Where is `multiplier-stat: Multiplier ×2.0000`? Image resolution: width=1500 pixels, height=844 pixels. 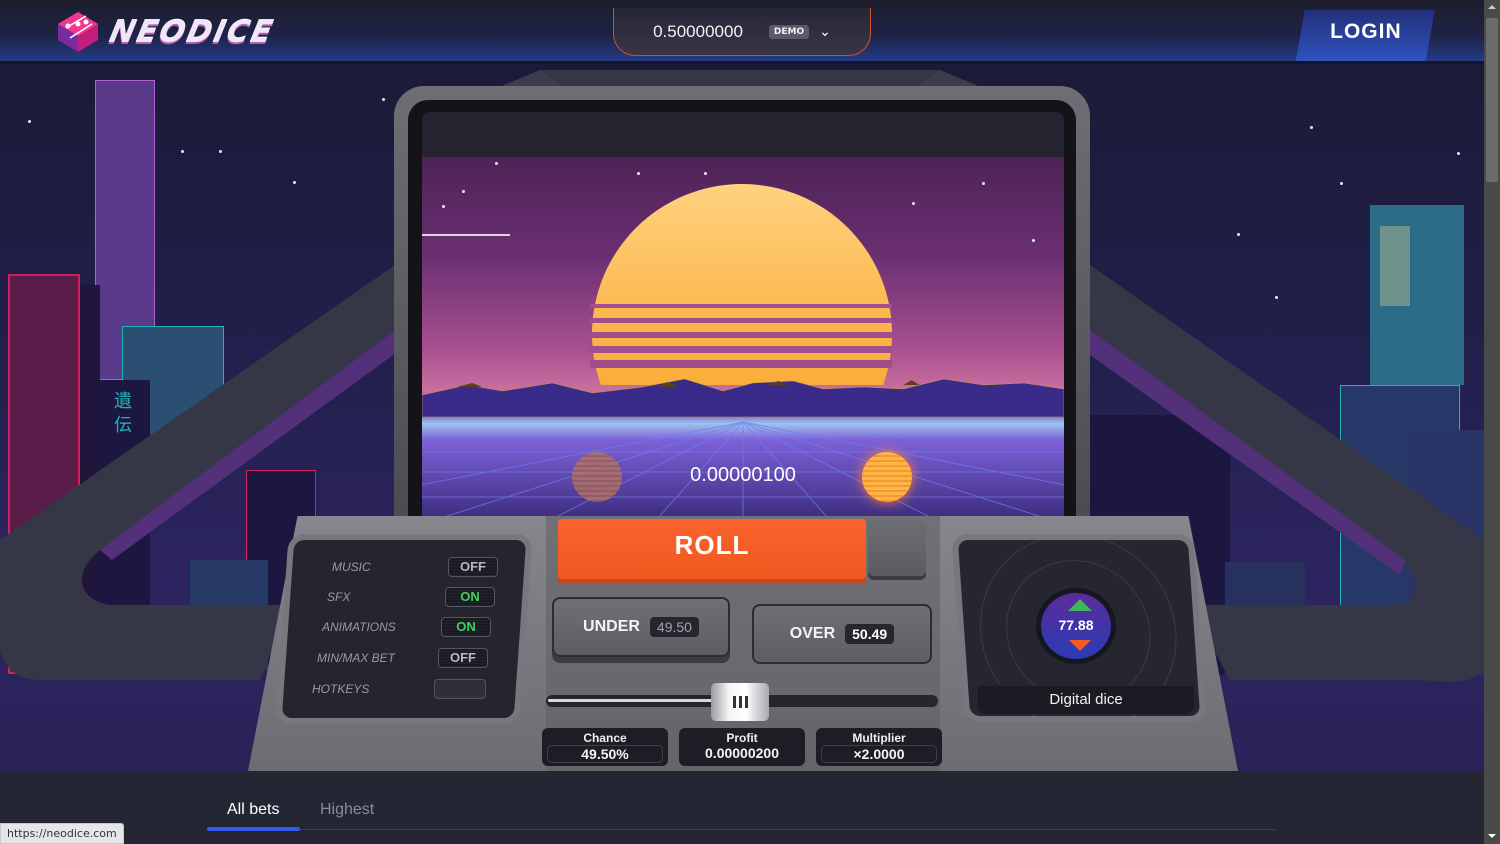
multiplier-stat: Multiplier ×2.0000 is located at coordinates (879, 747).